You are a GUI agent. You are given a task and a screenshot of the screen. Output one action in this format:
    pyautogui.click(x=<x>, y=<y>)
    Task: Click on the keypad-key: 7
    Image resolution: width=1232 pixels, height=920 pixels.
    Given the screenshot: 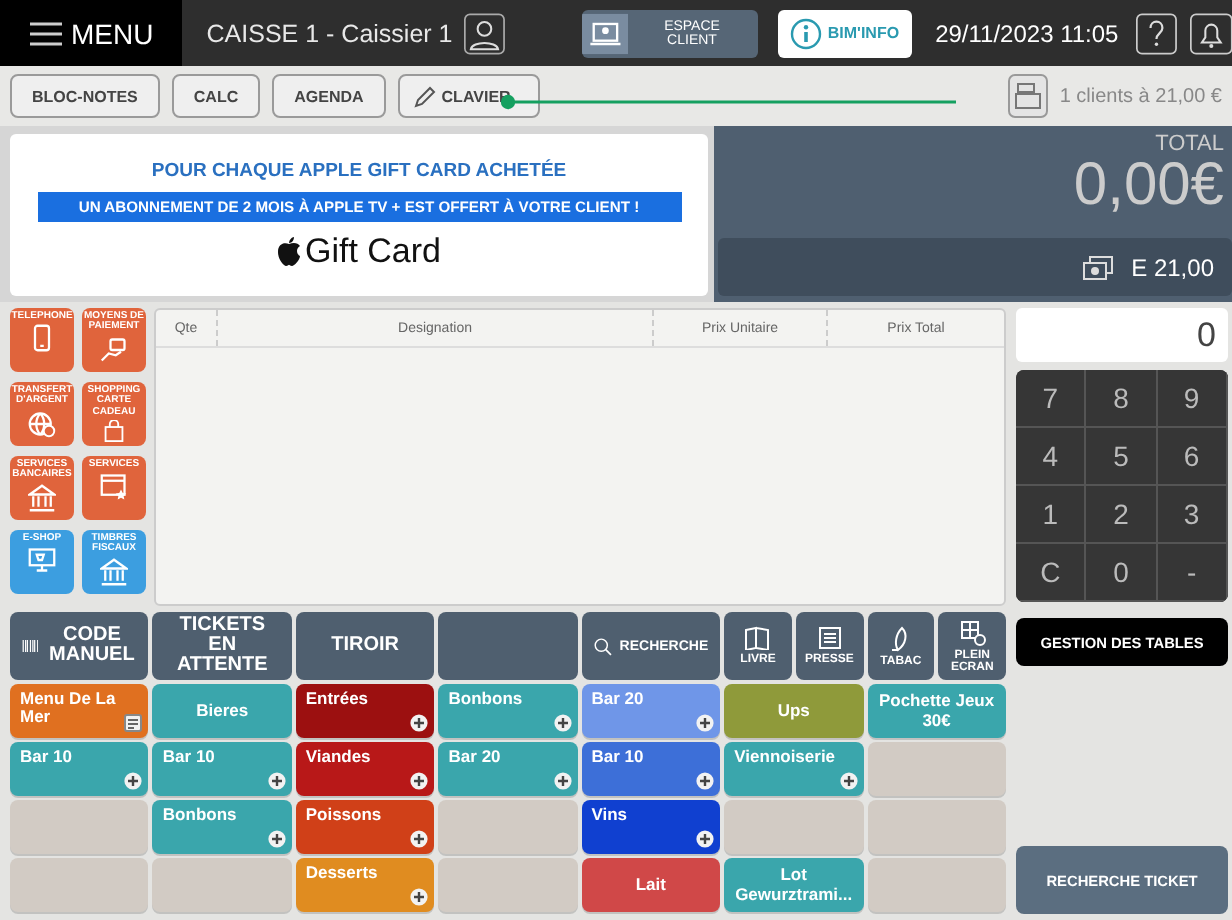 What is the action you would take?
    pyautogui.click(x=1051, y=399)
    